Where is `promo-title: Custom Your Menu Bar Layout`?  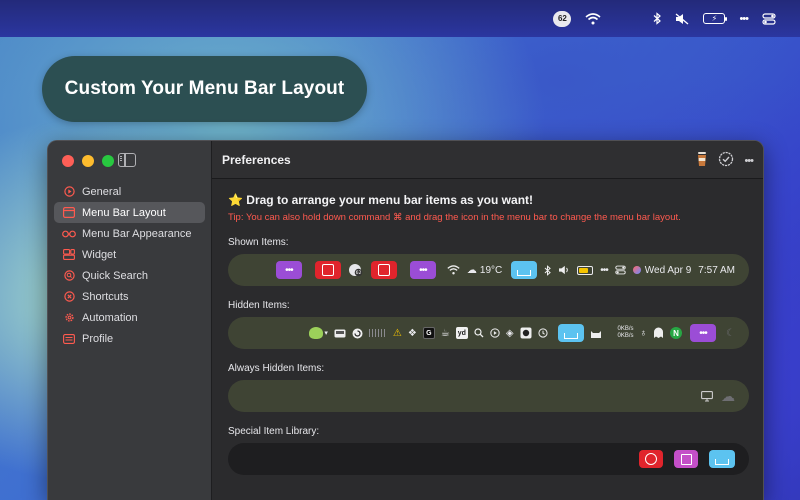
promo-title: Custom Your Menu Bar Layout is located at coordinates (204, 88).